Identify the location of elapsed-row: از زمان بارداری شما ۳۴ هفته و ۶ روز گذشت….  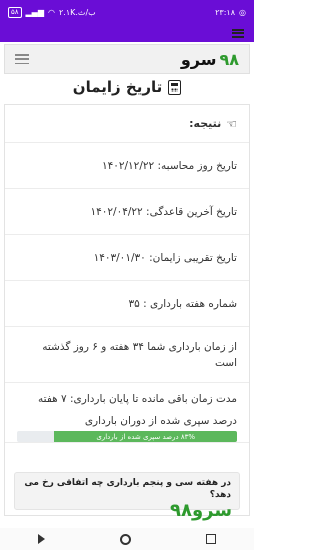
(127, 355).